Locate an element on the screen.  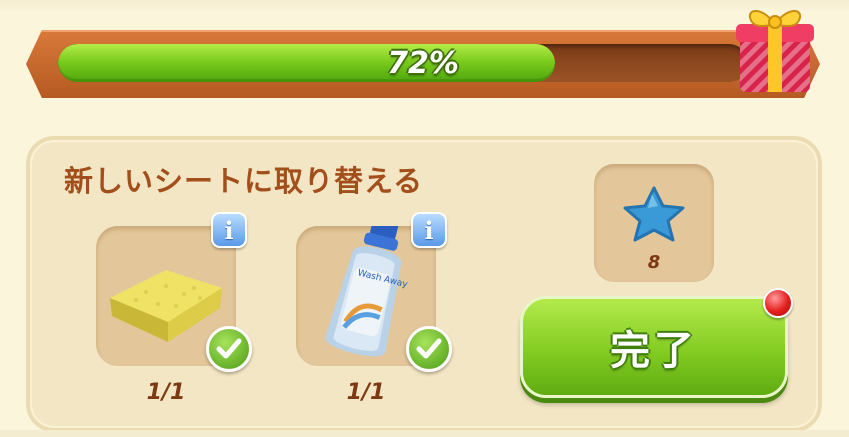
done-button-label: 完了 is located at coordinates (654, 351).